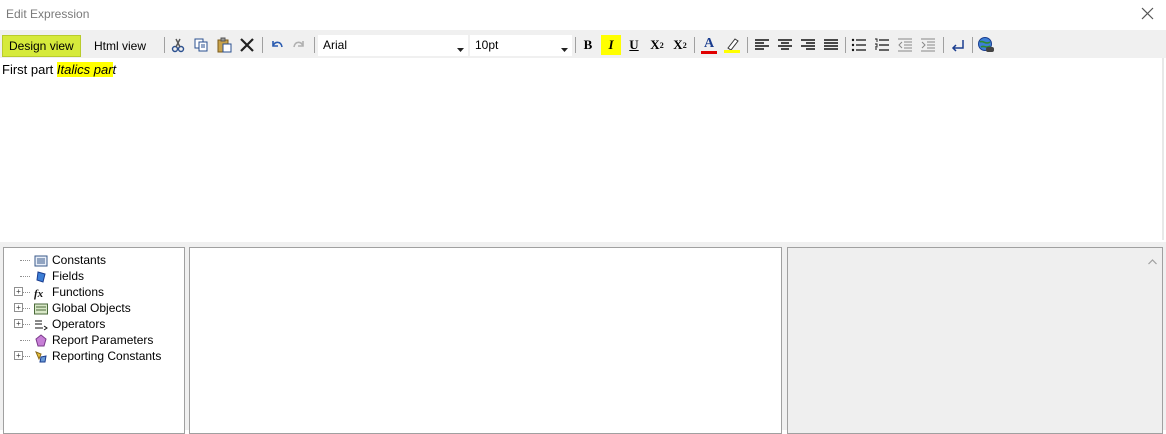 This screenshot has height=434, width=1166. Describe the element at coordinates (785, 45) in the screenshot. I see `align-center-icon` at that location.